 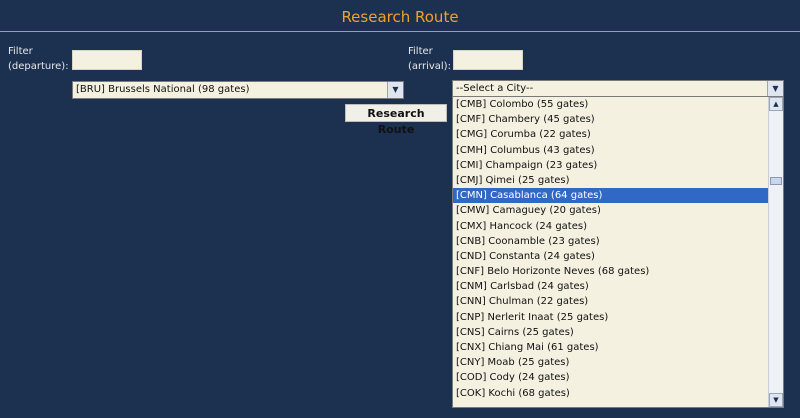 What do you see at coordinates (611, 104) in the screenshot?
I see `arrival-option: [CMB] Colombo (55 gates)` at bounding box center [611, 104].